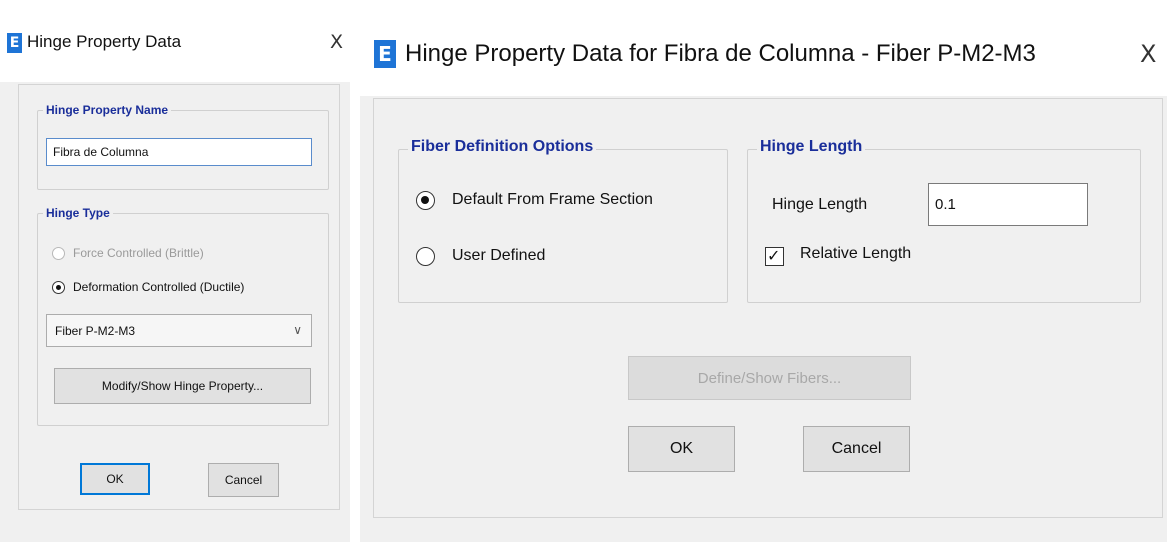  I want to click on check-icon: ✓, so click(774, 255).